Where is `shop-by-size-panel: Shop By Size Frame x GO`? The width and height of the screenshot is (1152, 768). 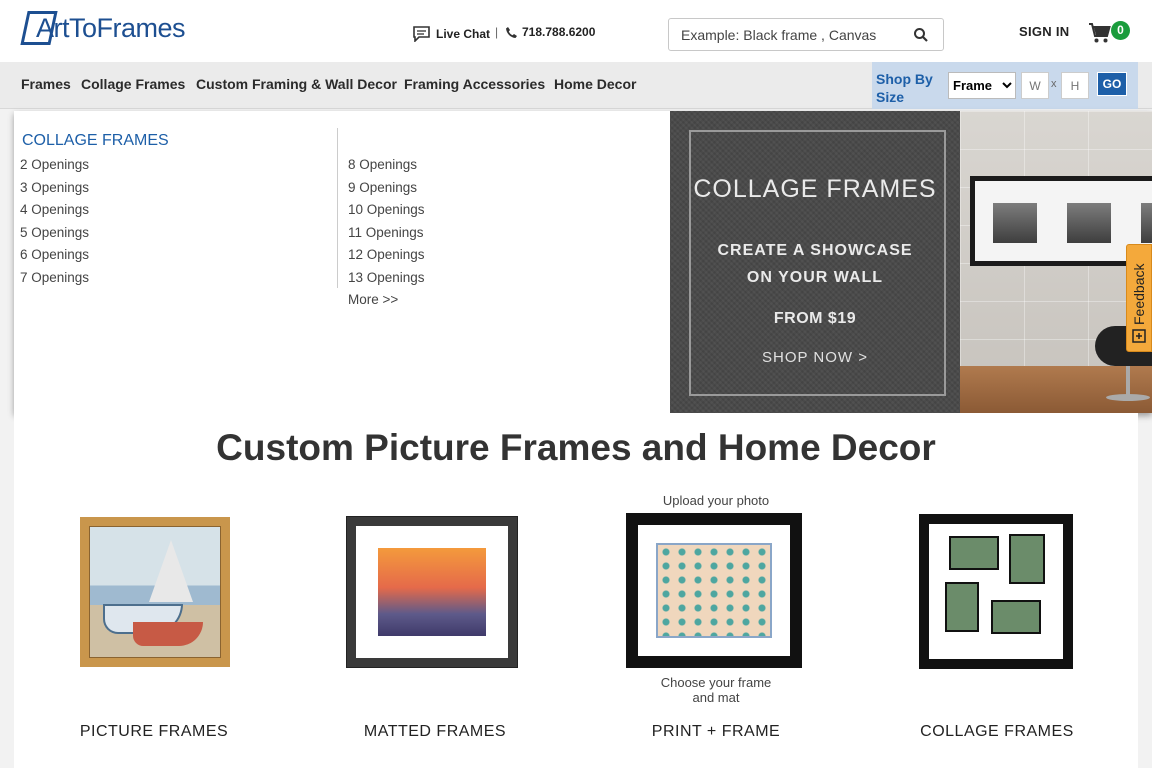 shop-by-size-panel: Shop By Size Frame x GO is located at coordinates (1005, 85).